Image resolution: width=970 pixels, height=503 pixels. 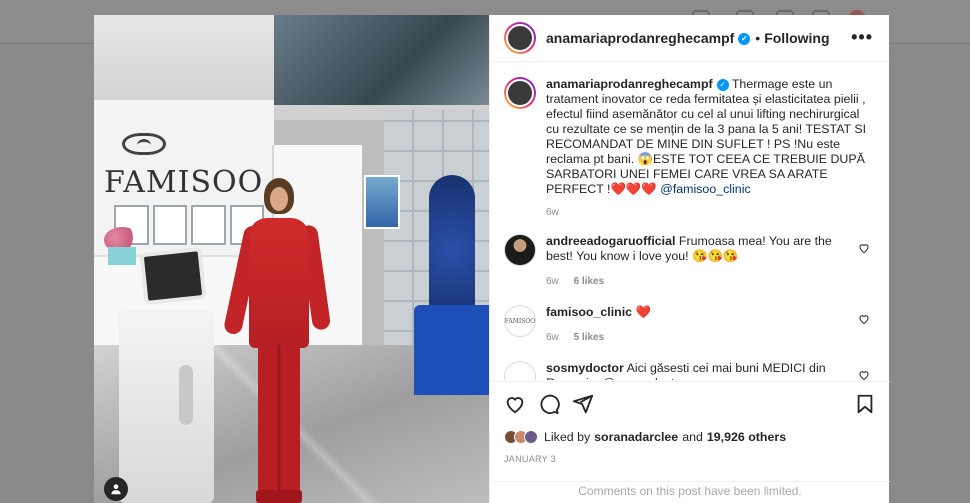 What do you see at coordinates (520, 321) in the screenshot?
I see `comment-avatar: FAMISOO` at bounding box center [520, 321].